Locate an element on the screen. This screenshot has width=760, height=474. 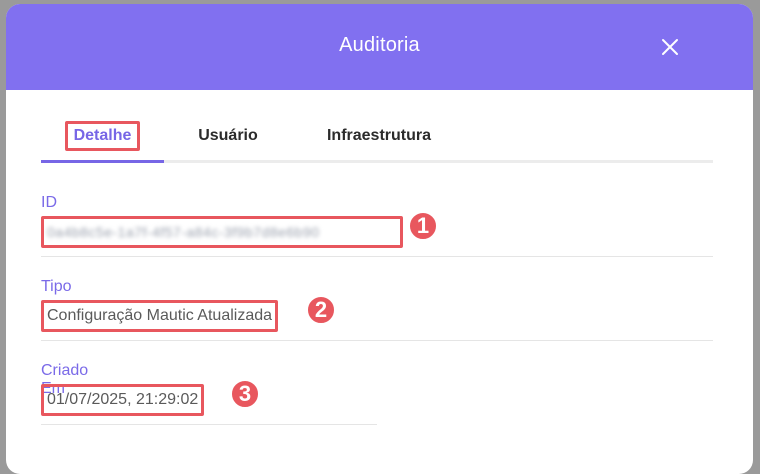
close-button is located at coordinates (670, 47).